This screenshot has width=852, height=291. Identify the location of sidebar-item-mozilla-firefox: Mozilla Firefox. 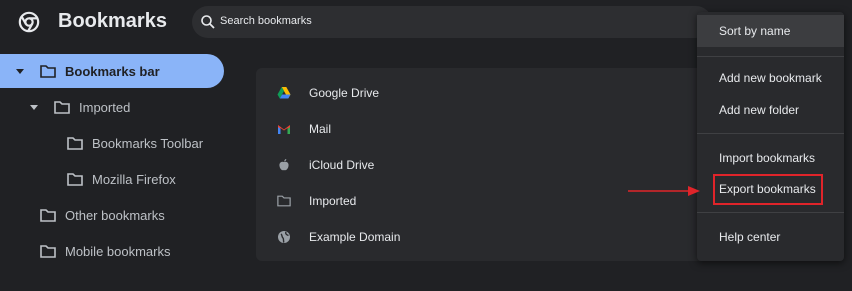
(112, 179).